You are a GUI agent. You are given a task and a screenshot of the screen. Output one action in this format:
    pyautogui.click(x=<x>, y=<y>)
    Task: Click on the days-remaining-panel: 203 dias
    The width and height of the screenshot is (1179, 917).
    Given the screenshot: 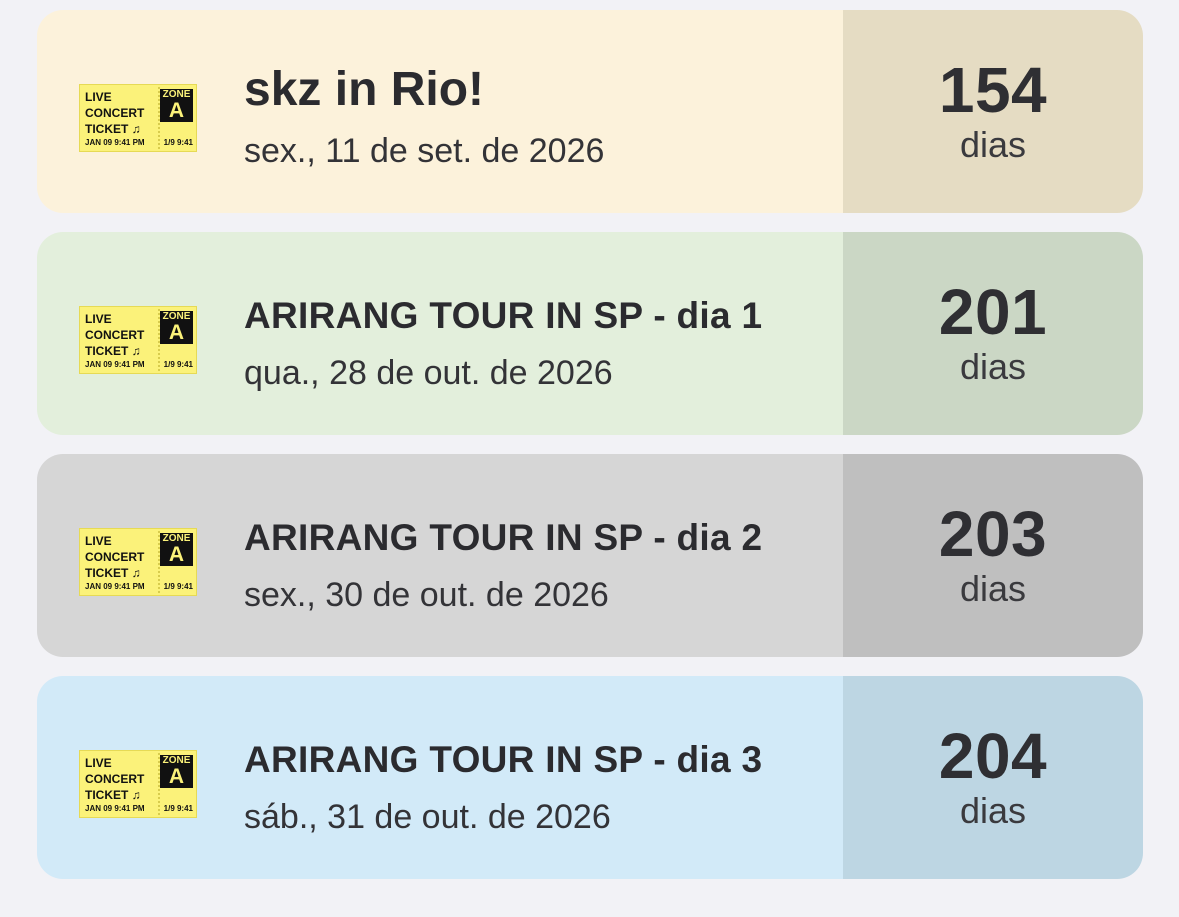 What is the action you would take?
    pyautogui.click(x=993, y=555)
    